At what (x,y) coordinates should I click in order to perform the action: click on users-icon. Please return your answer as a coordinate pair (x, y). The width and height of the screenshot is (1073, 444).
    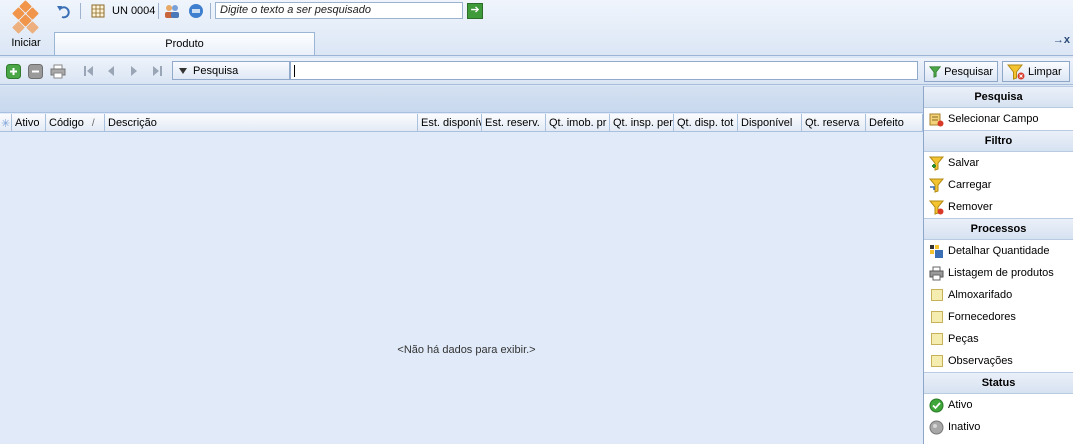
    Looking at the image, I should click on (172, 11).